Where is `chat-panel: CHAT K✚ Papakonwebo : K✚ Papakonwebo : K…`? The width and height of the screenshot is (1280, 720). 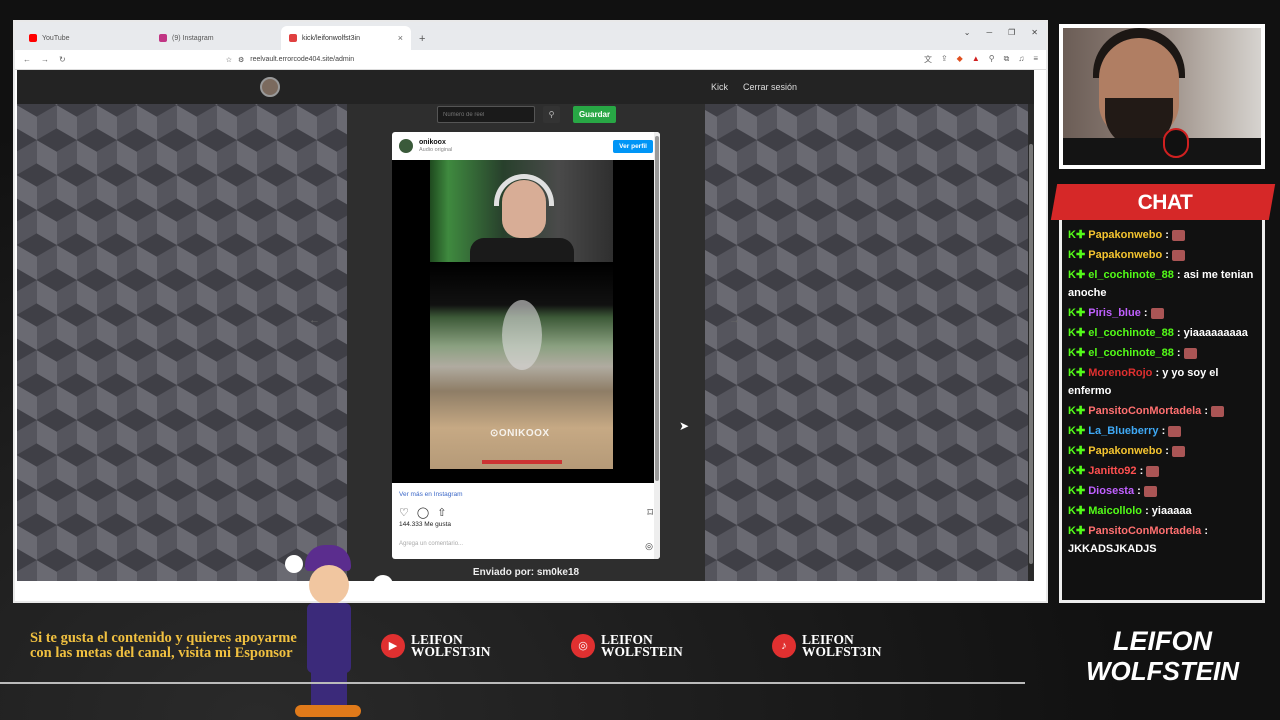 chat-panel: CHAT K✚ Papakonwebo : K✚ Papakonwebo : K… is located at coordinates (1163, 393).